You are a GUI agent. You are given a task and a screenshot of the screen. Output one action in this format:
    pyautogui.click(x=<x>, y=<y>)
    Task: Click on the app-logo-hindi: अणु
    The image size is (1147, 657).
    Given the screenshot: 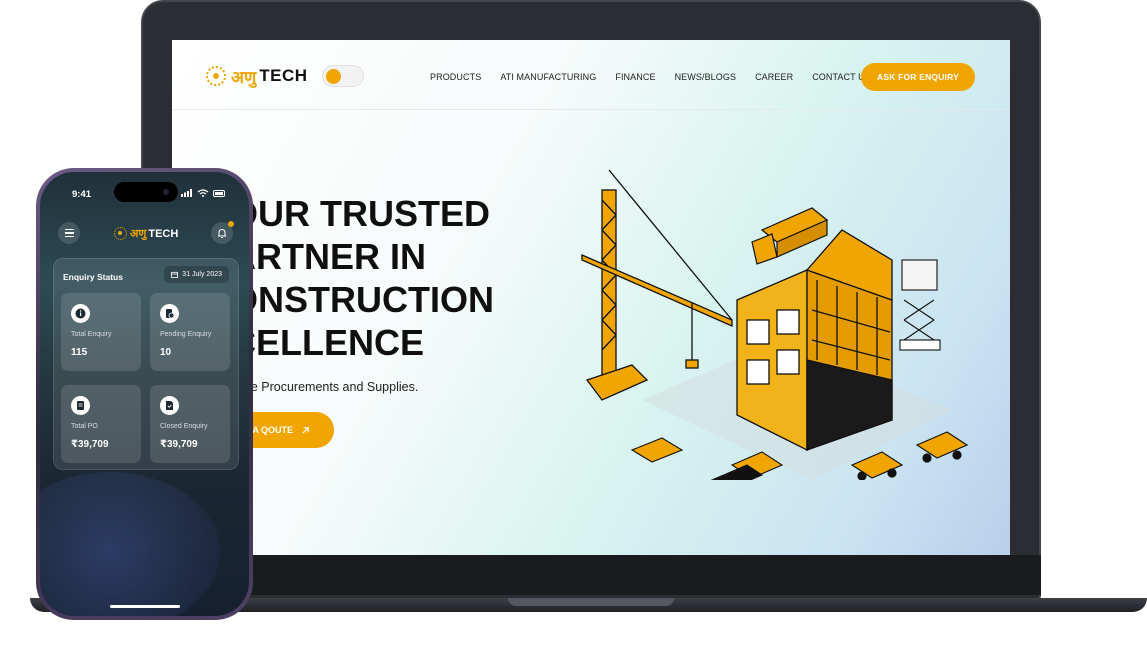 What is the action you would take?
    pyautogui.click(x=138, y=234)
    